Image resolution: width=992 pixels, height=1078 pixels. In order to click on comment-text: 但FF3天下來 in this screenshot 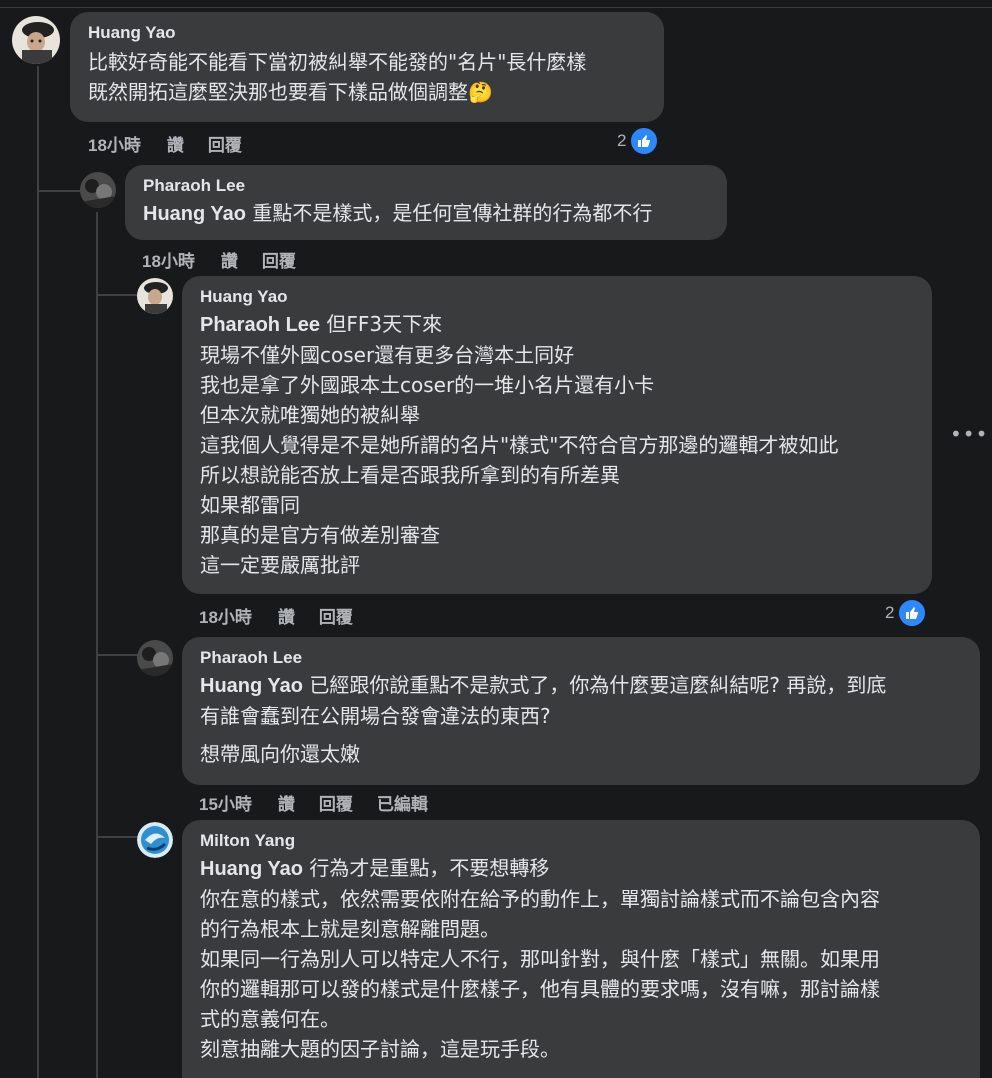, I will do `click(381, 324)`.